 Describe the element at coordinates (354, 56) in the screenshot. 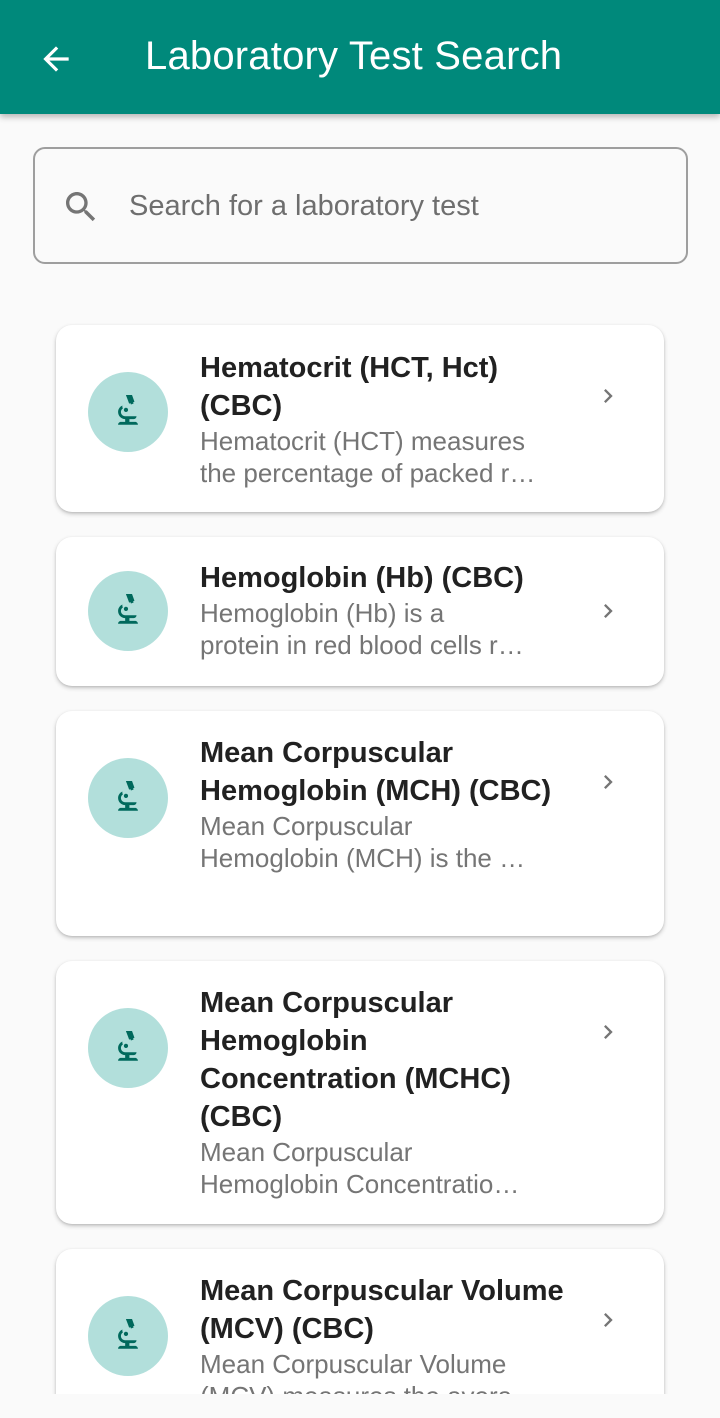

I see `page-title: Laboratory Test Search` at that location.